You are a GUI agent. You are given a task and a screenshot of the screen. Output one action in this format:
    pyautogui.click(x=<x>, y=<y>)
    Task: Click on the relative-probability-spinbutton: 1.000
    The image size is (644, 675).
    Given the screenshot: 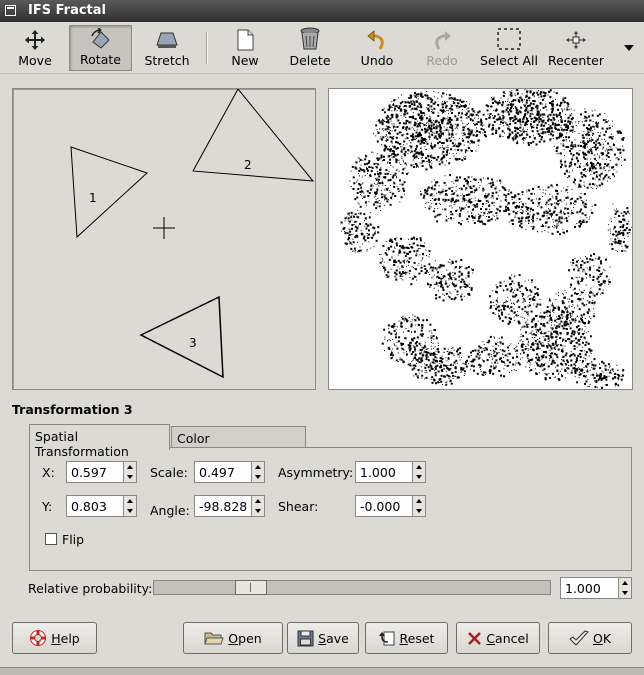 What is the action you would take?
    pyautogui.click(x=596, y=588)
    